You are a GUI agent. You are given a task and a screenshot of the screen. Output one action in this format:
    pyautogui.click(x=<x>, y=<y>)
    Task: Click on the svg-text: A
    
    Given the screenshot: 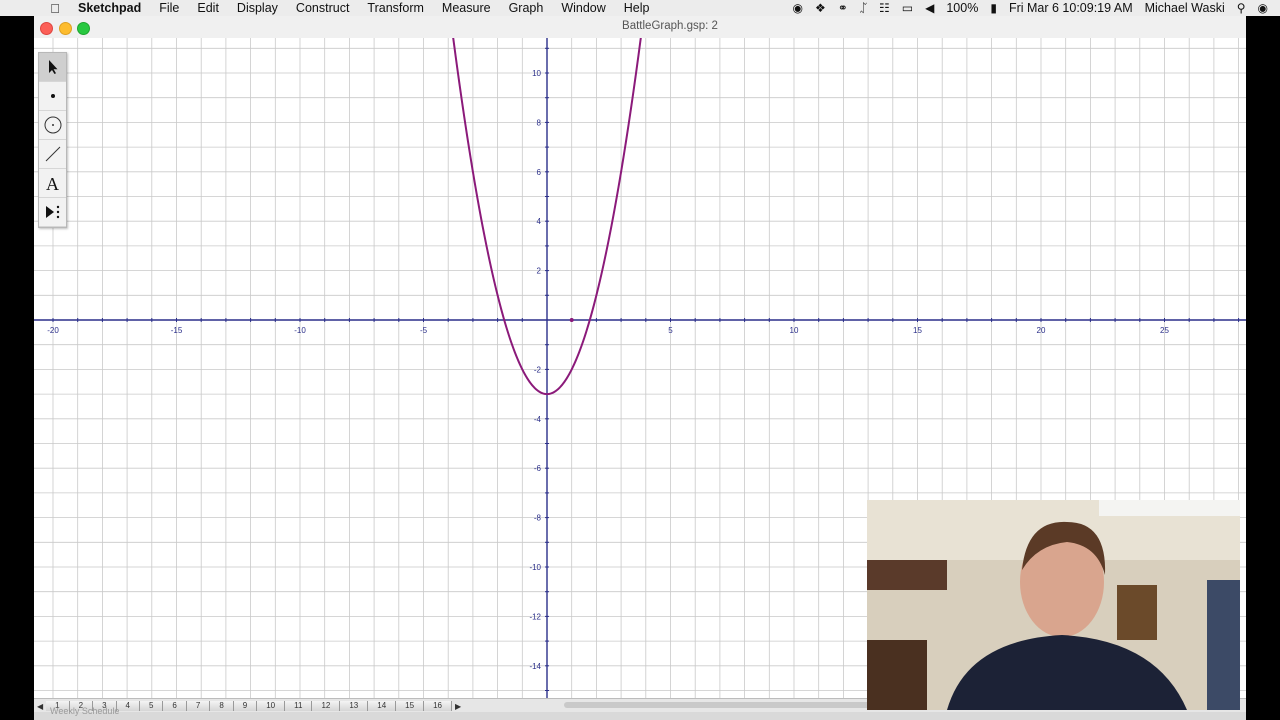 What is the action you would take?
    pyautogui.click(x=52, y=183)
    